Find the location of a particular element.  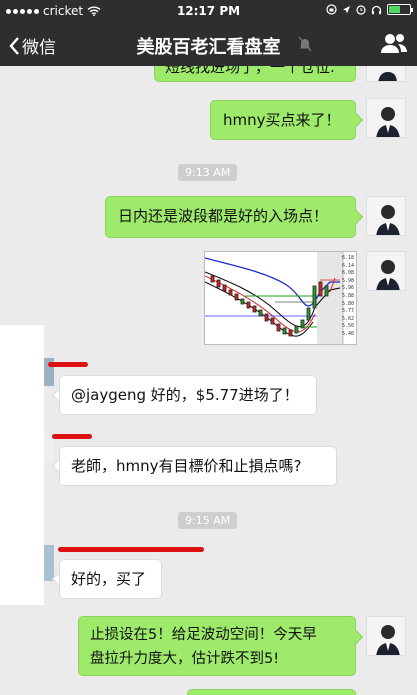

message-text: 好的，买了 is located at coordinates (109, 579).